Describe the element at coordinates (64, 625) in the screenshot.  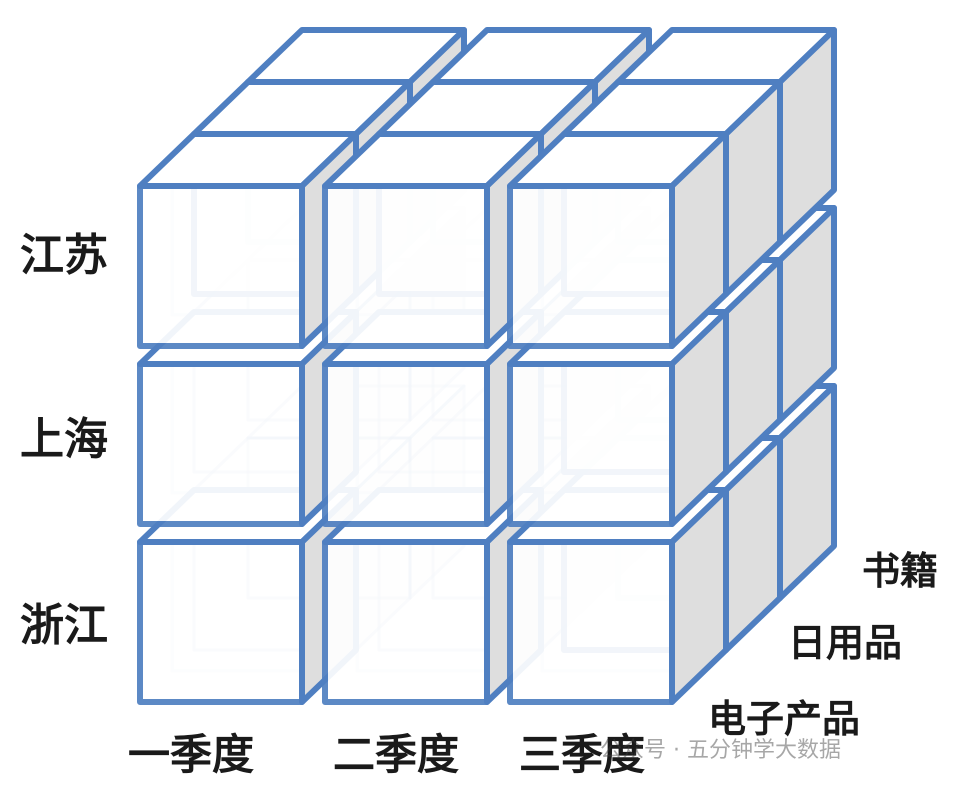
I see `row-label-zhejiang: 浙江` at that location.